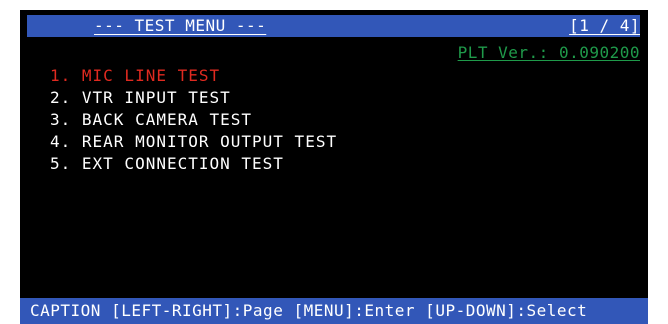 The width and height of the screenshot is (668, 324). What do you see at coordinates (548, 52) in the screenshot?
I see `version-label: PLT Ver.: 0.090200` at bounding box center [548, 52].